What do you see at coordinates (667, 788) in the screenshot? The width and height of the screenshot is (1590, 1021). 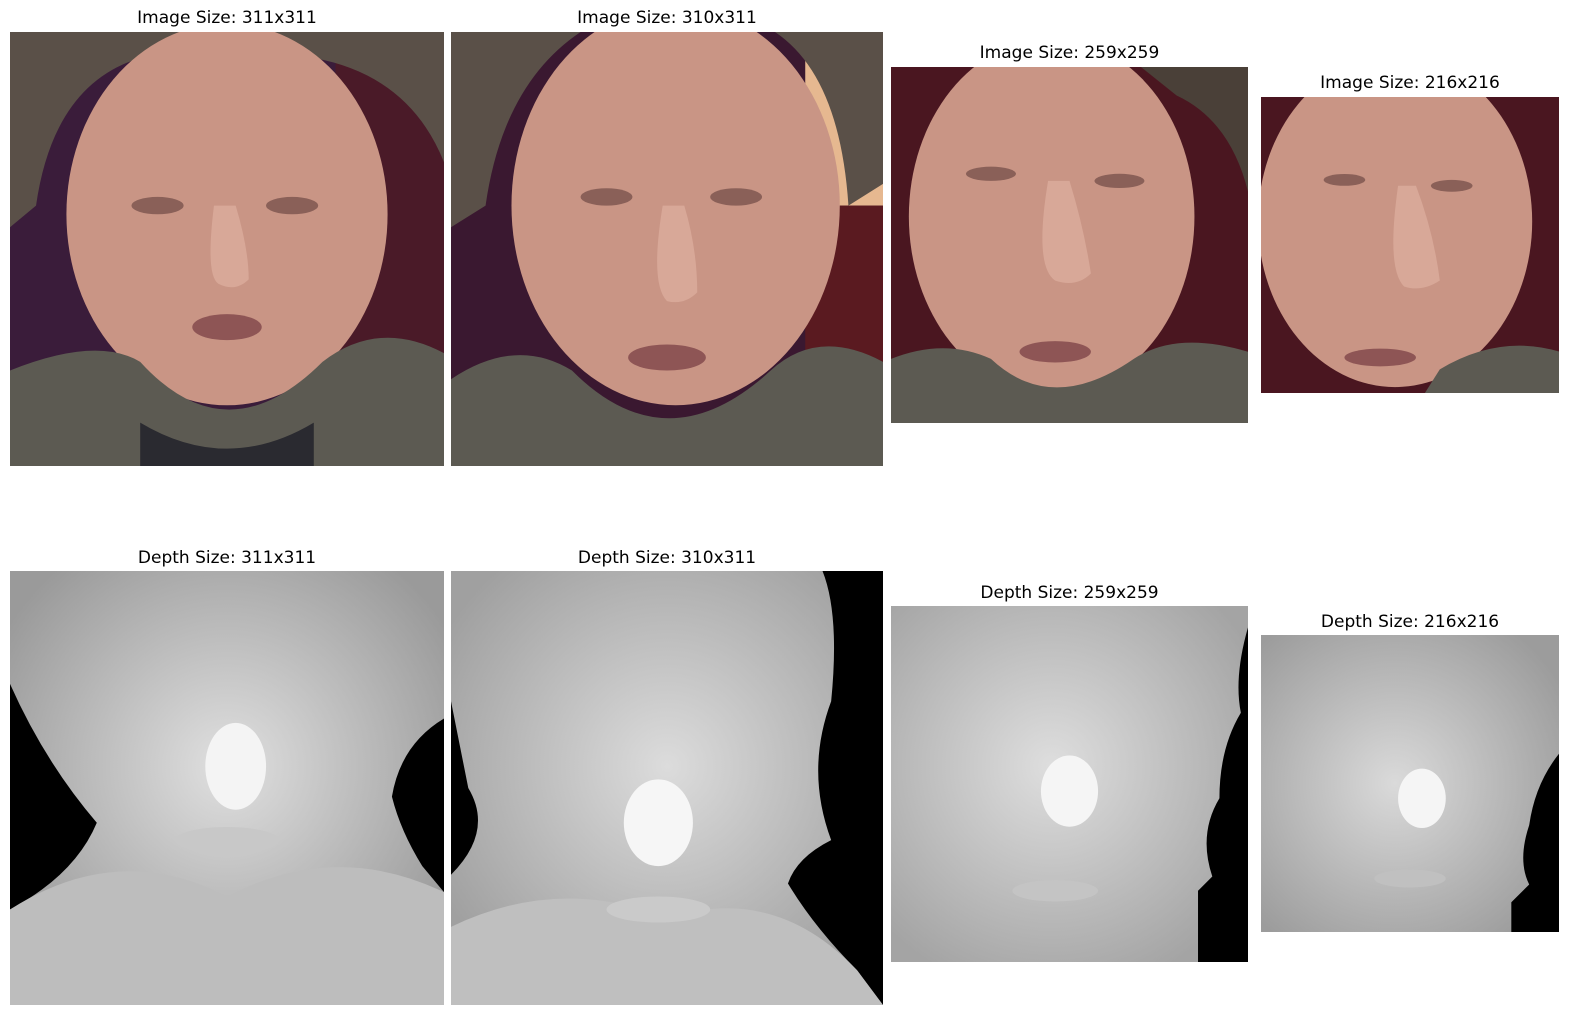 I see `depth-map-310x311` at bounding box center [667, 788].